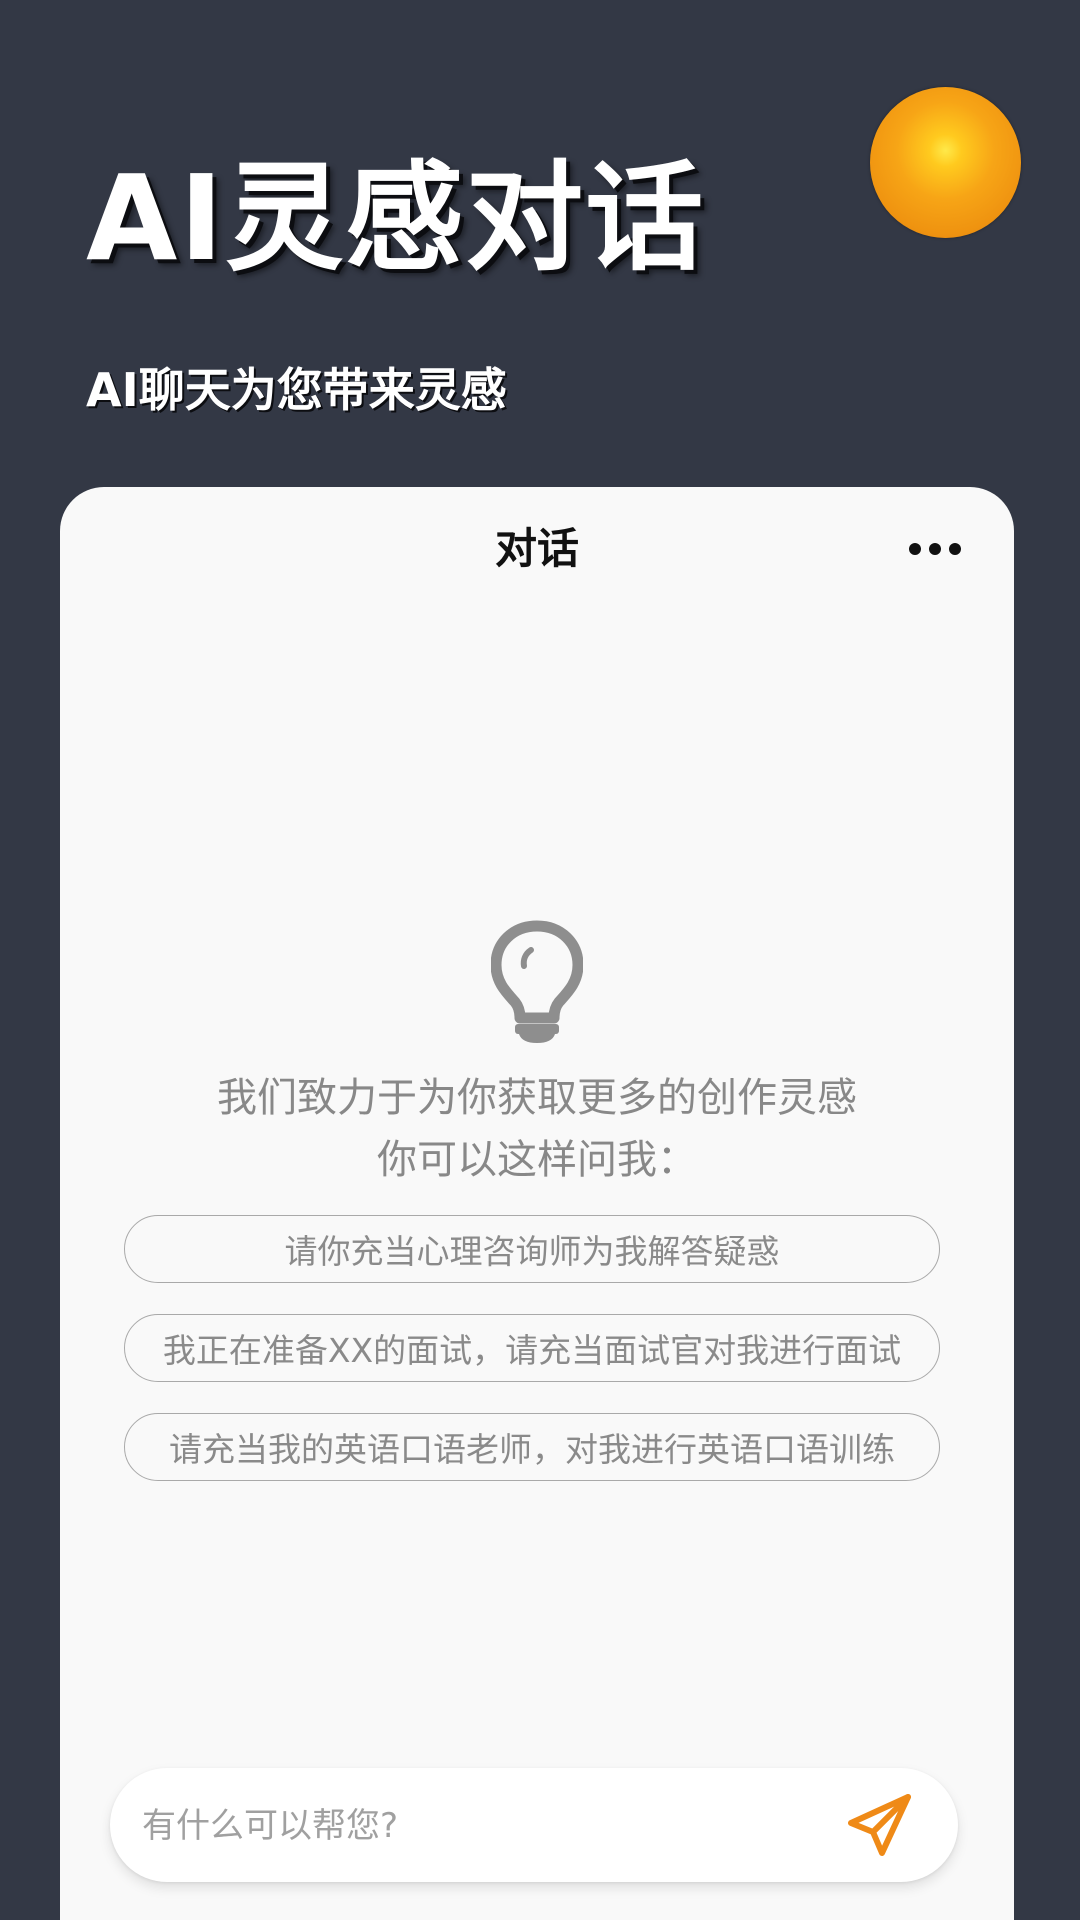 This screenshot has width=1080, height=1920. I want to click on intro-line-1: 我们致力于为你获取更多的创作灵感, so click(537, 1098).